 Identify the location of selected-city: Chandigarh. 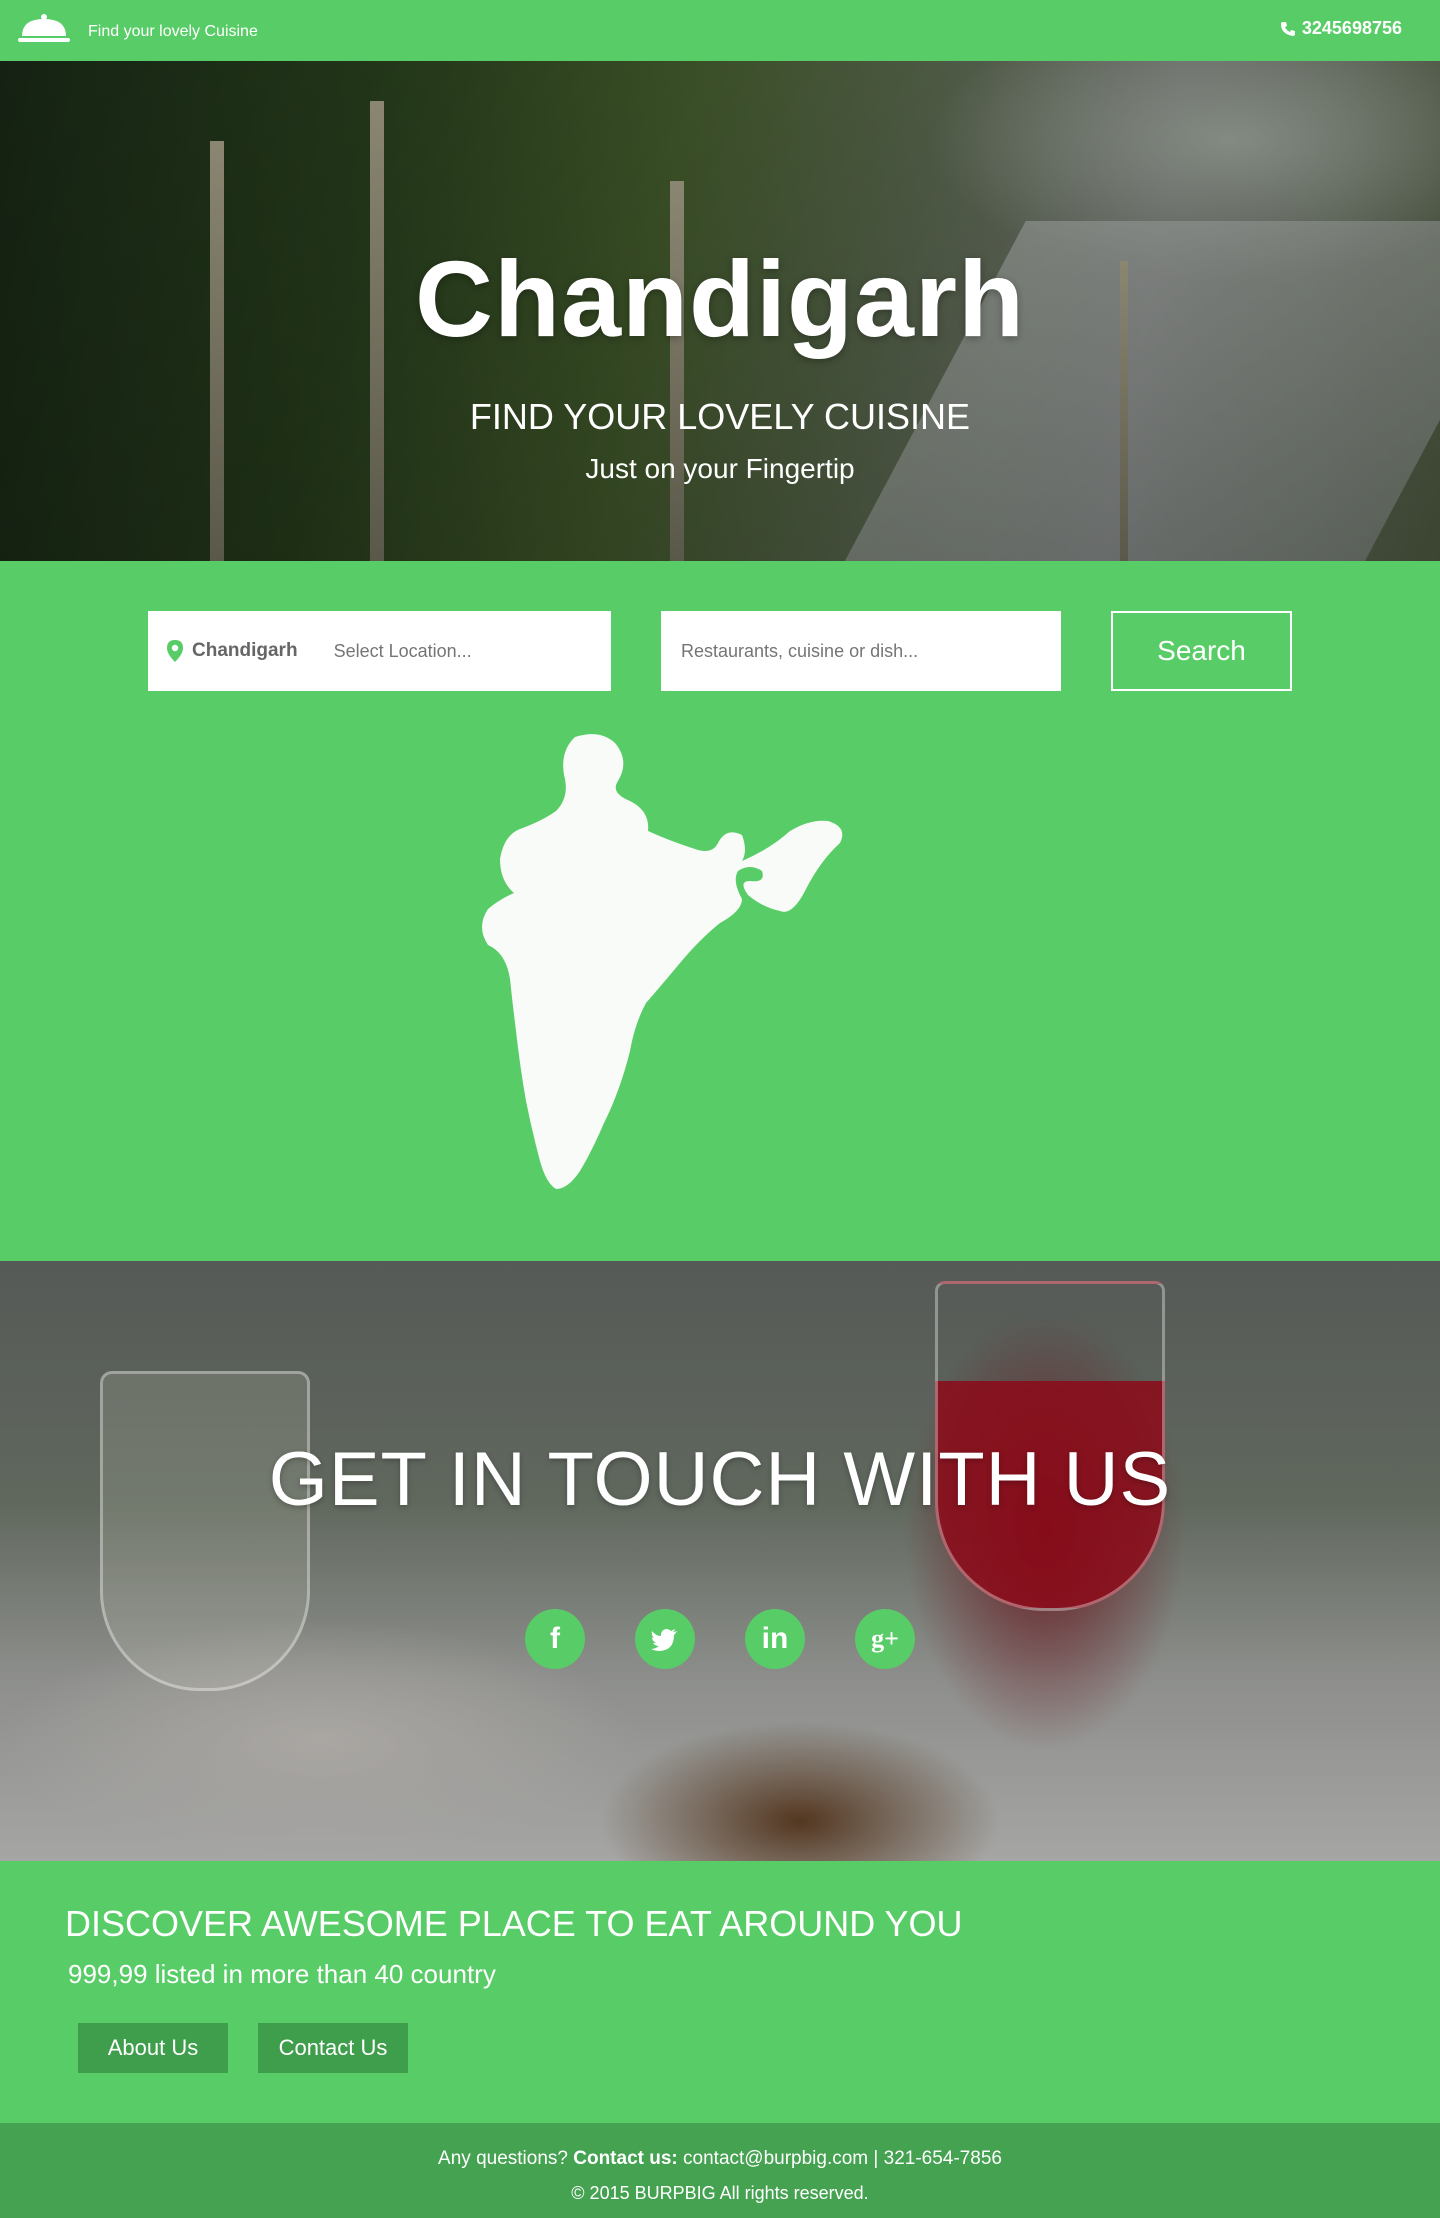
(245, 650).